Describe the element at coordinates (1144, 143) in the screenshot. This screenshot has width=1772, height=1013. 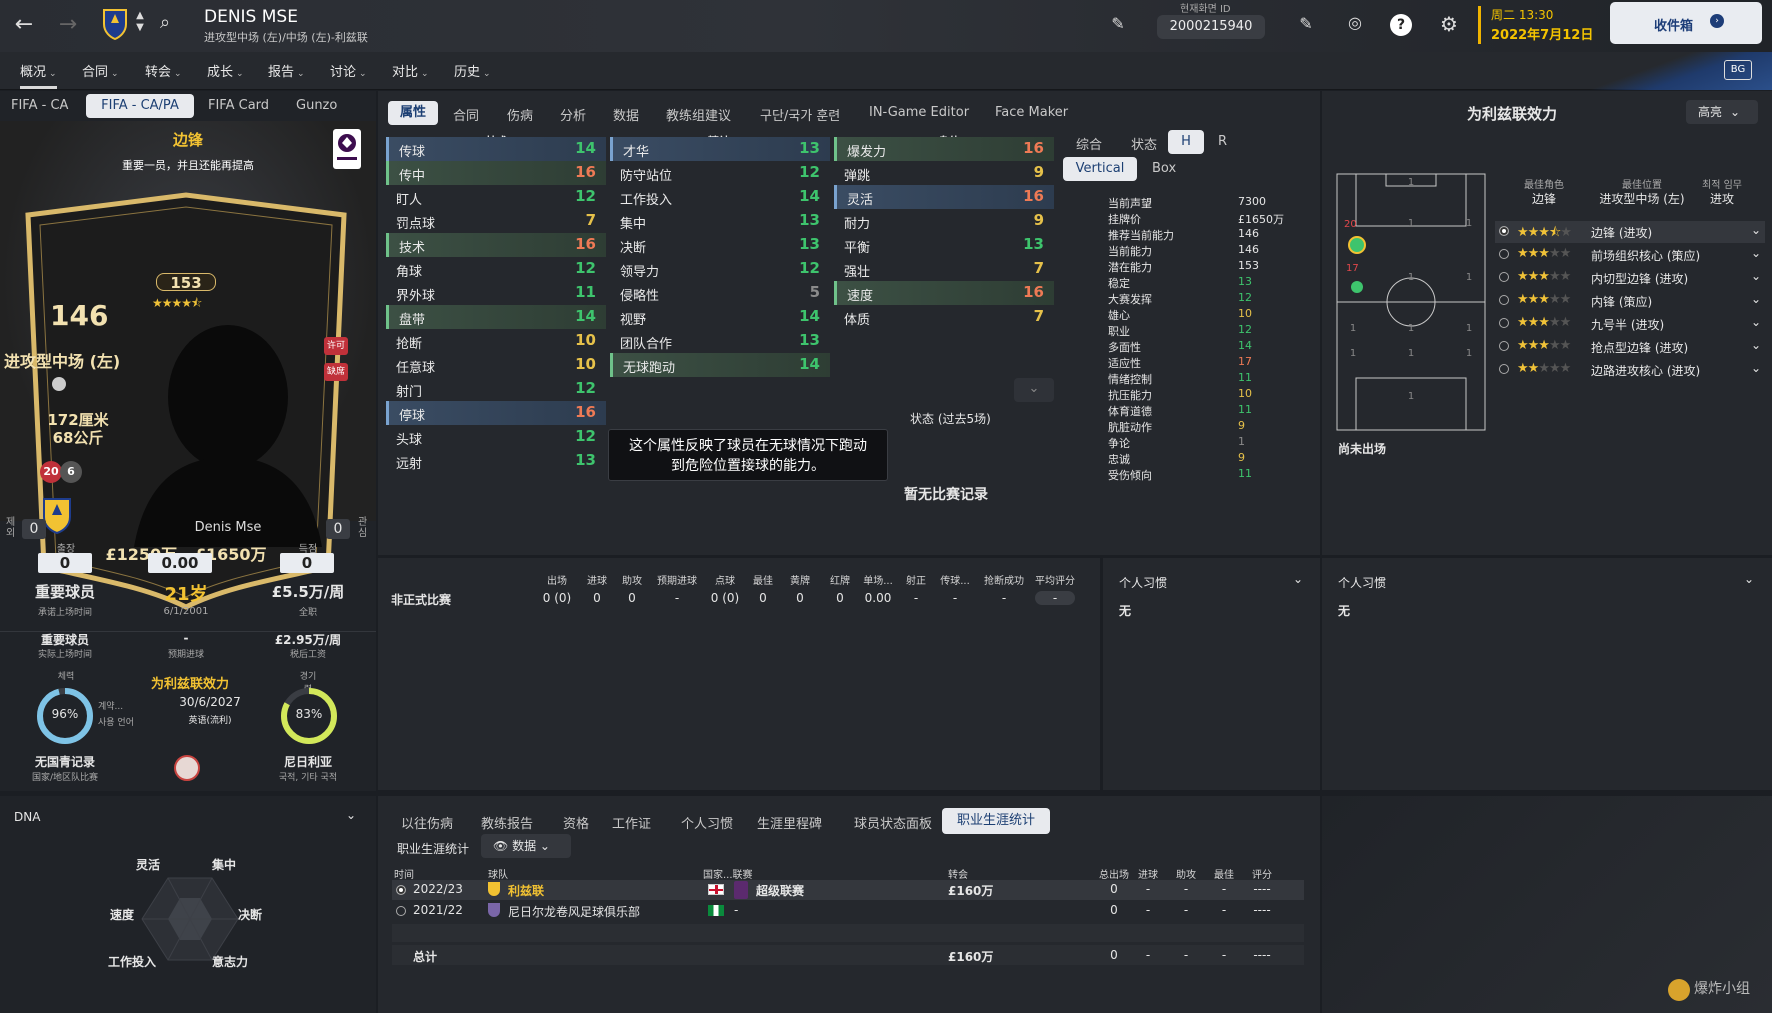
I see `tab-status: 状态` at that location.